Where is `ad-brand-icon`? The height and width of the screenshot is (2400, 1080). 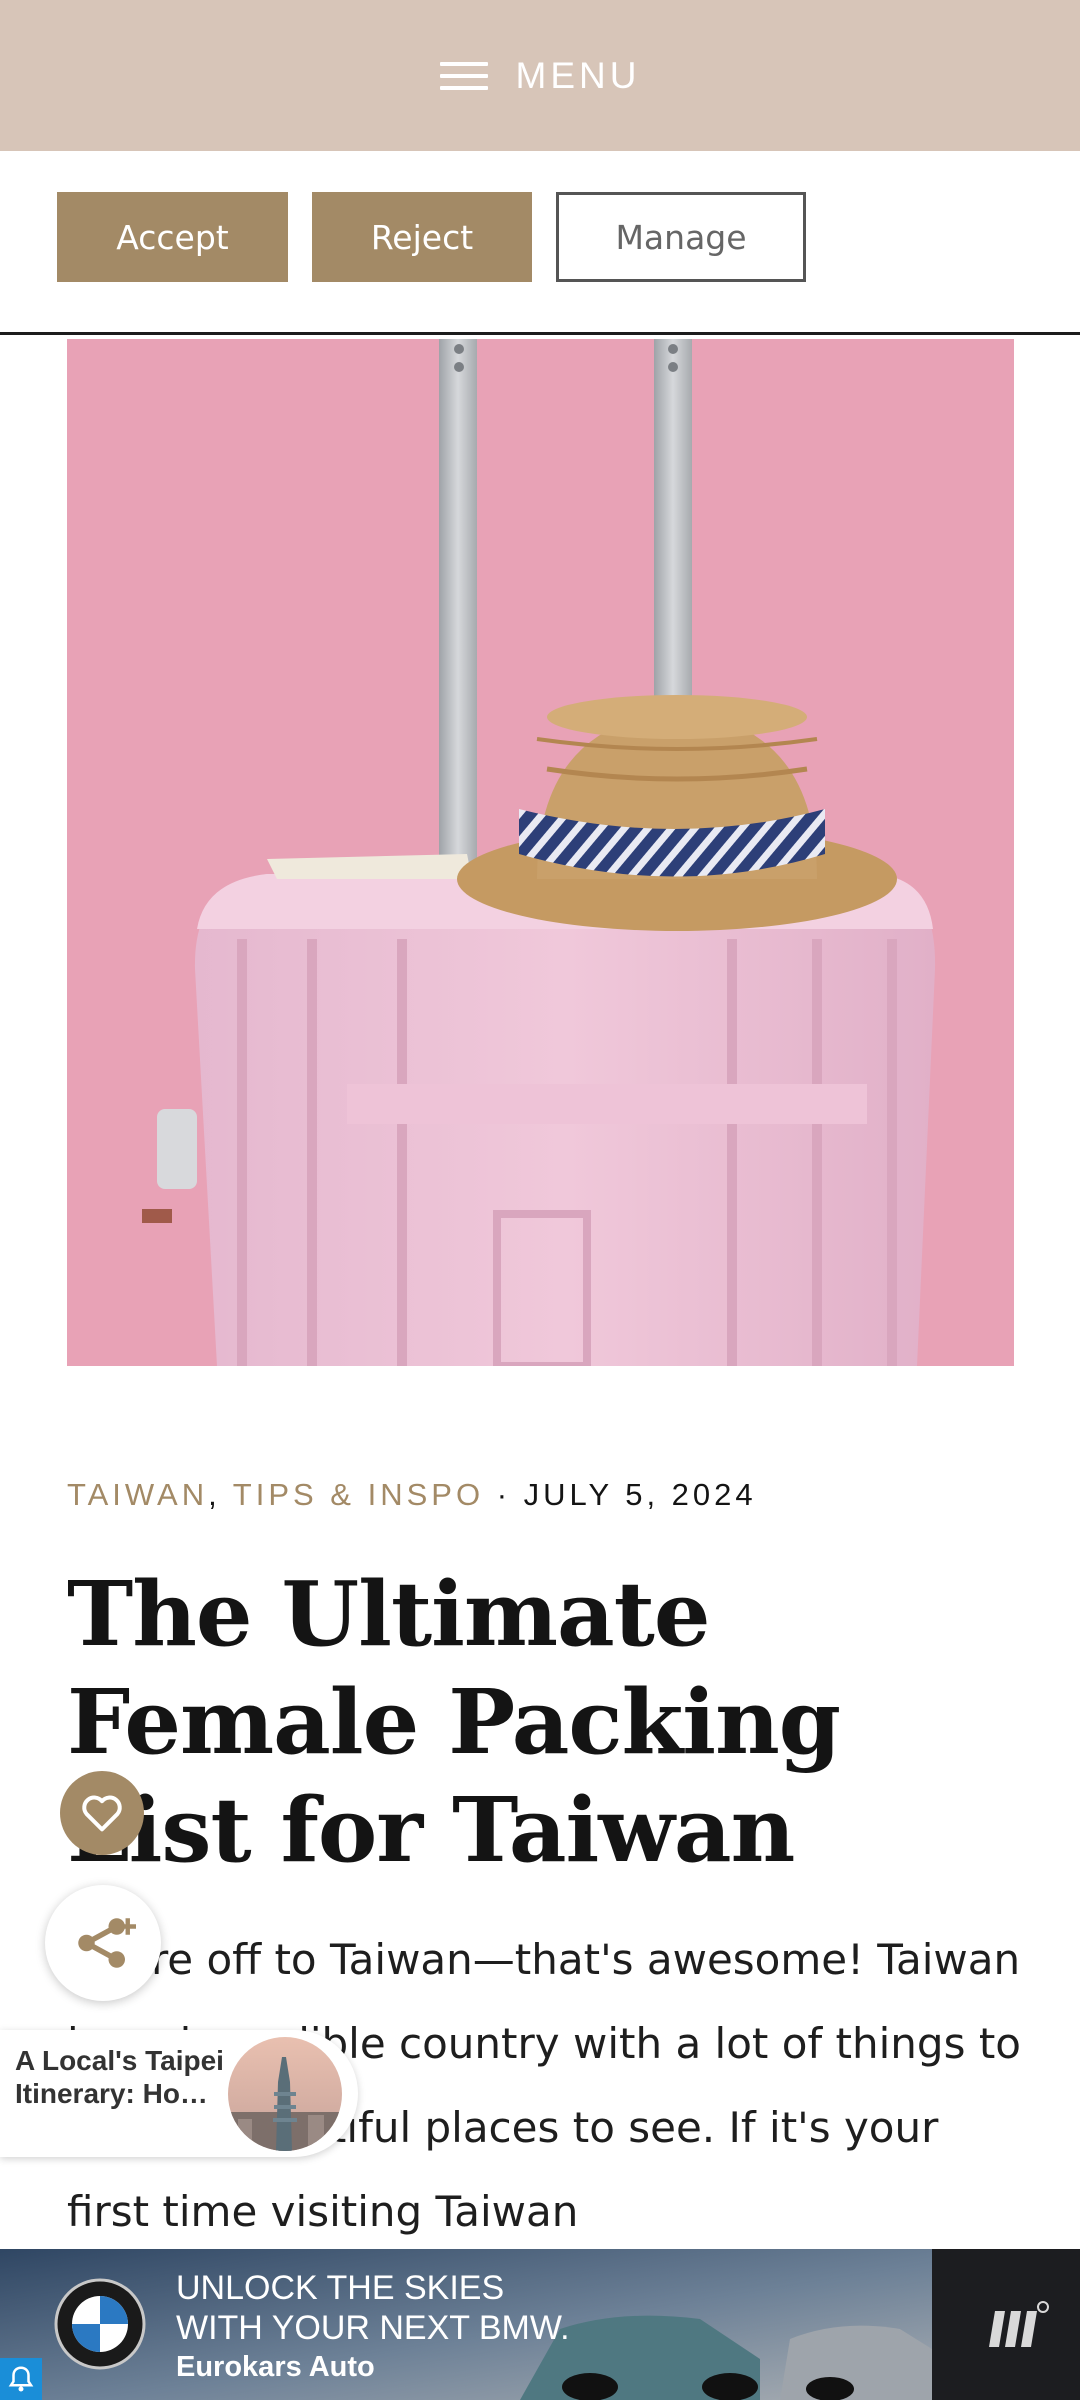 ad-brand-icon is located at coordinates (1018, 2325).